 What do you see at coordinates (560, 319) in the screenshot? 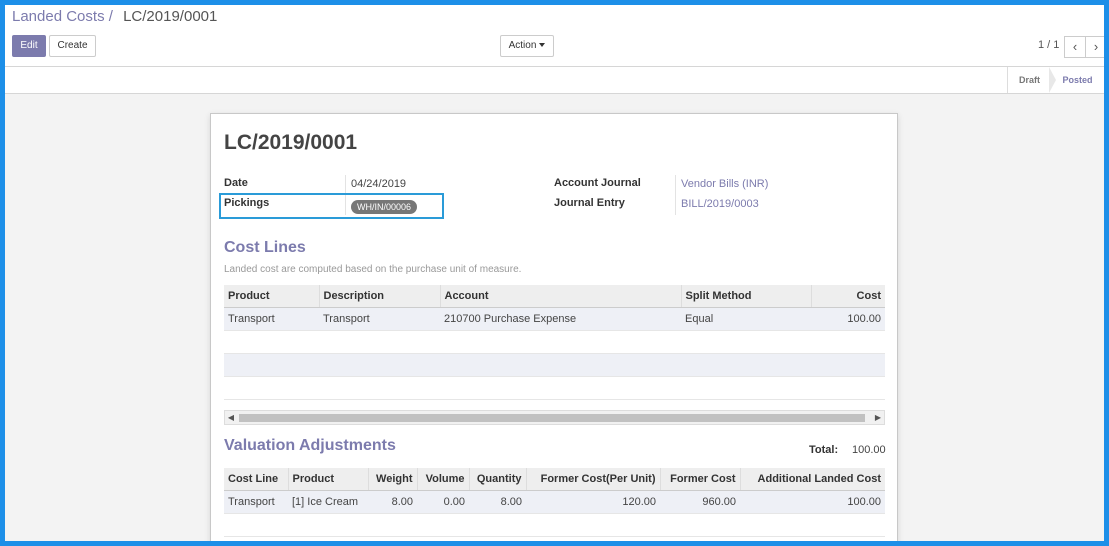
I see `cell-account: 210700 Purchase Expense` at bounding box center [560, 319].